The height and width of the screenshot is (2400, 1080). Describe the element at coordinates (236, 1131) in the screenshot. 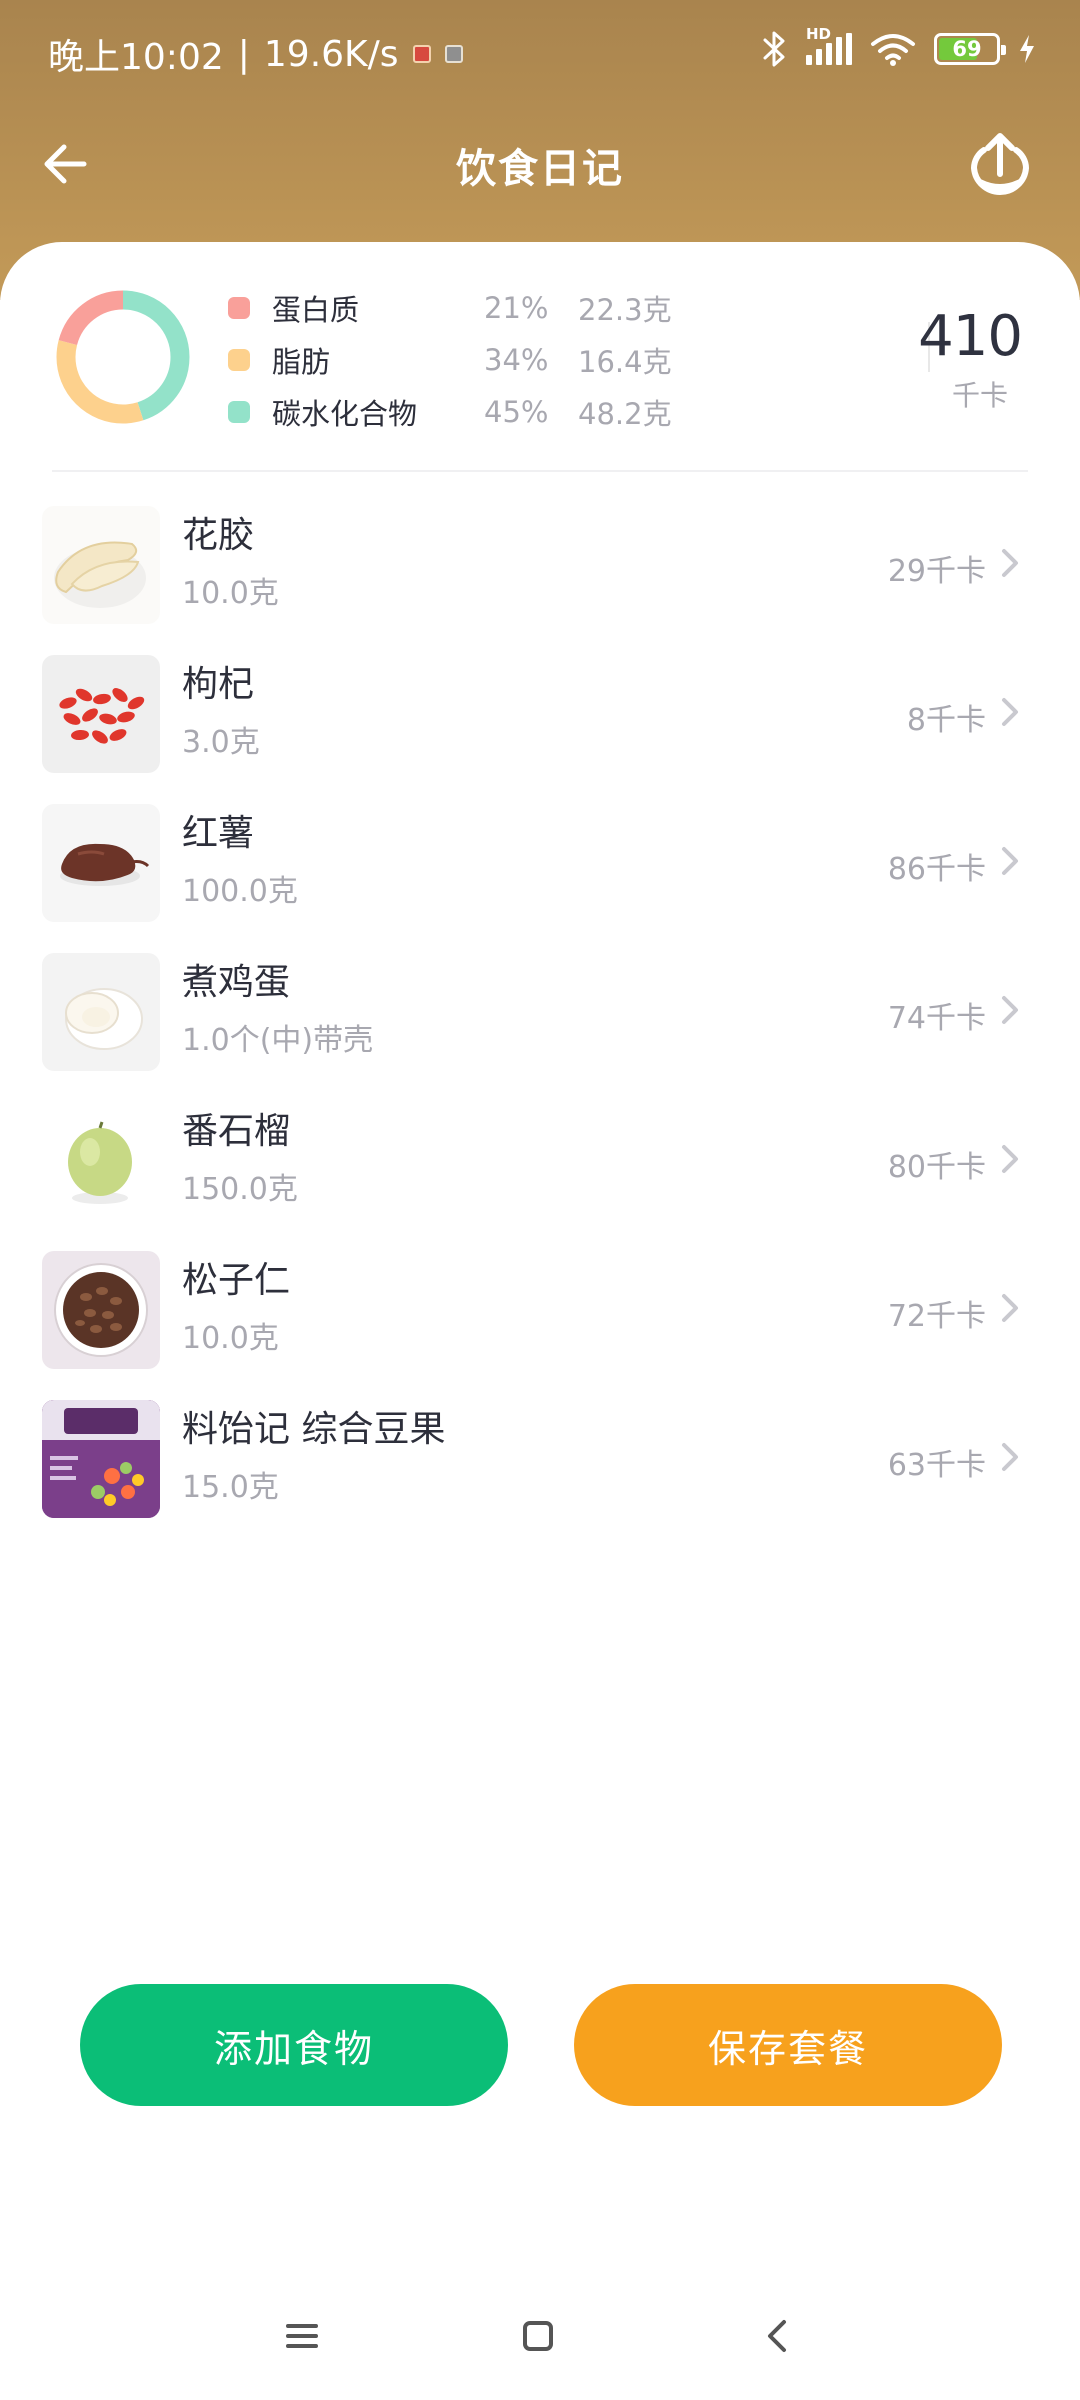

I see `food-name: 番石榴` at that location.